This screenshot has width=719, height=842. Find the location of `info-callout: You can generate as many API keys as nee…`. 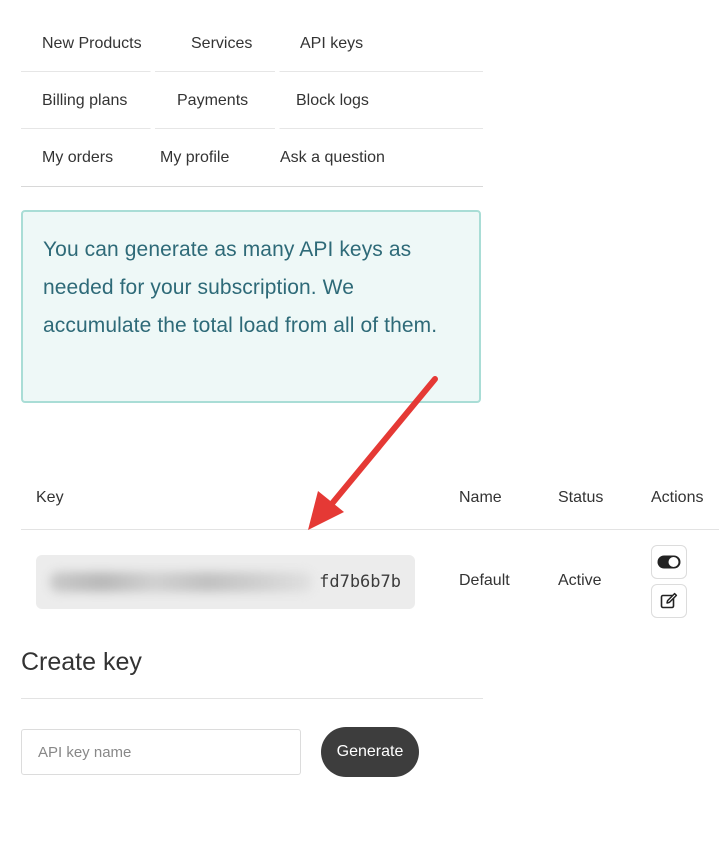

info-callout: You can generate as many API keys as nee… is located at coordinates (251, 306).